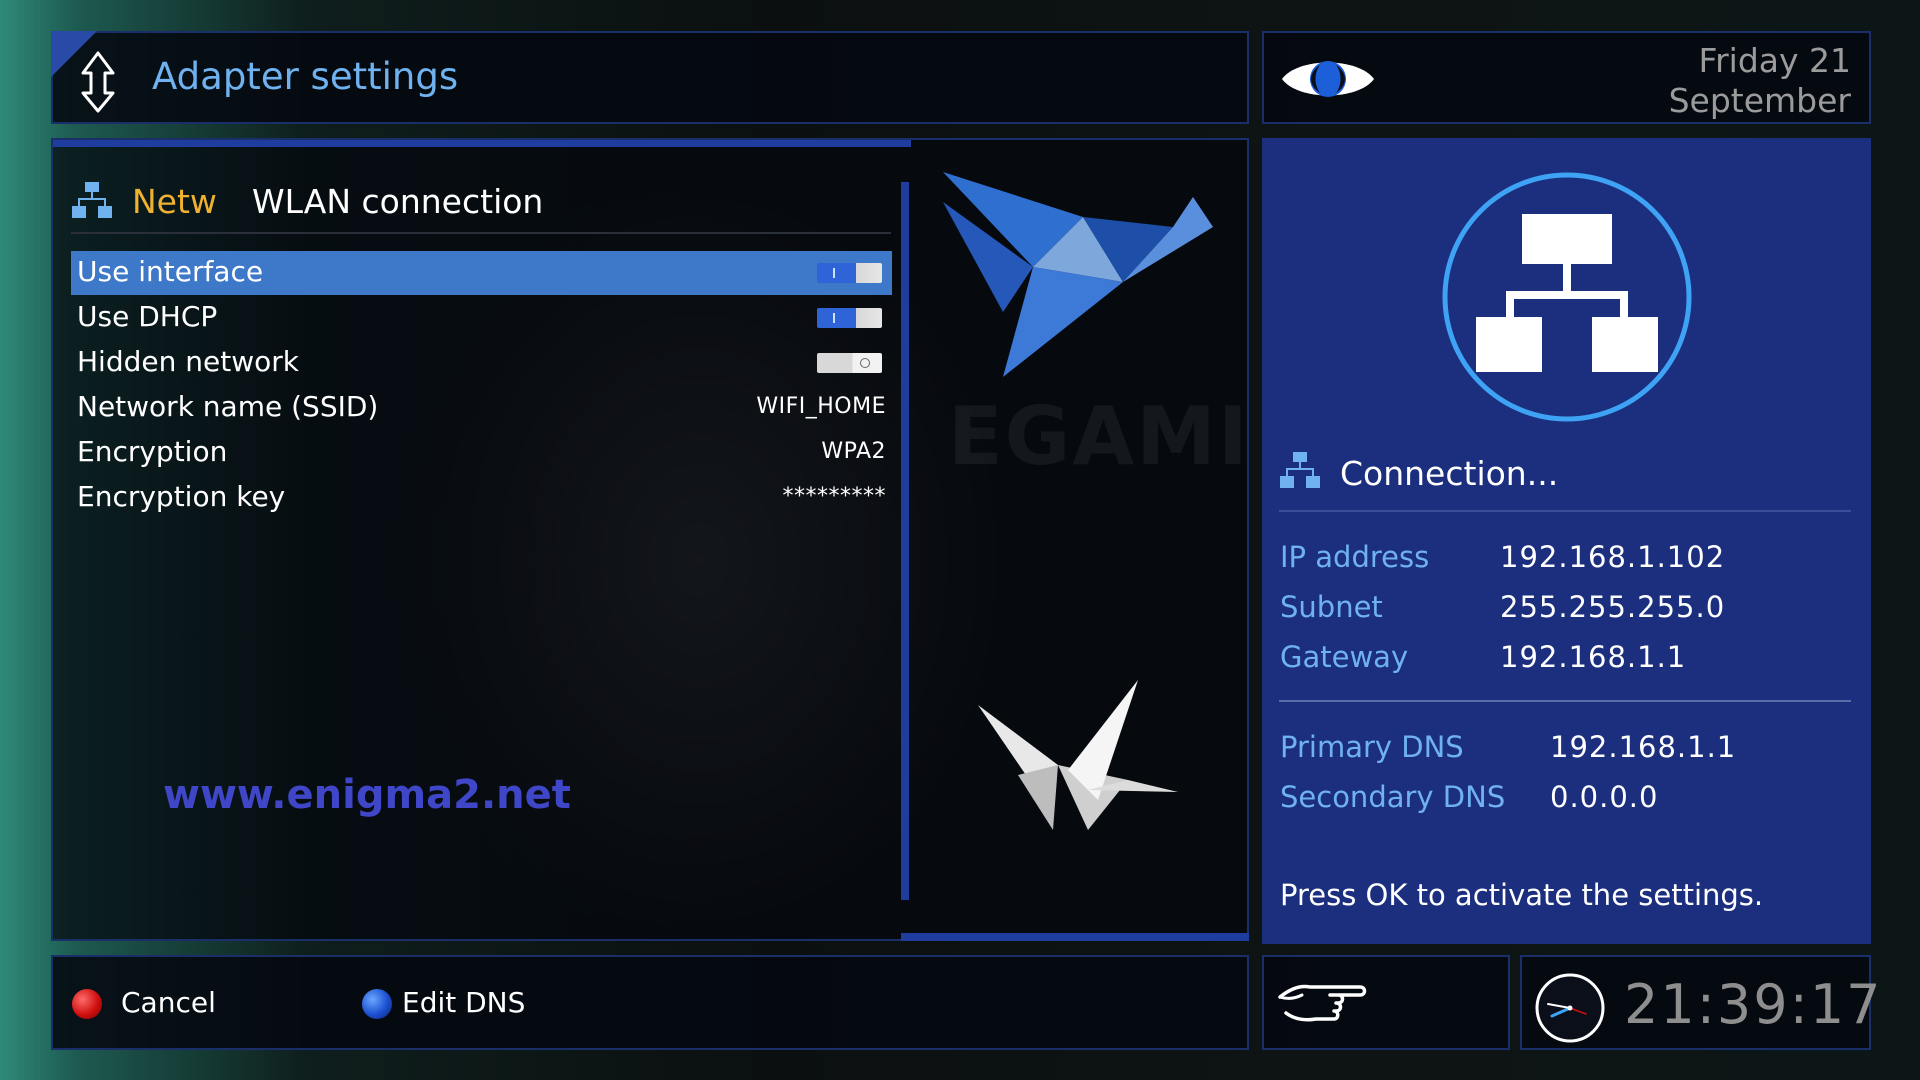 The height and width of the screenshot is (1080, 1920). I want to click on bottom-accent-bar, so click(1075, 937).